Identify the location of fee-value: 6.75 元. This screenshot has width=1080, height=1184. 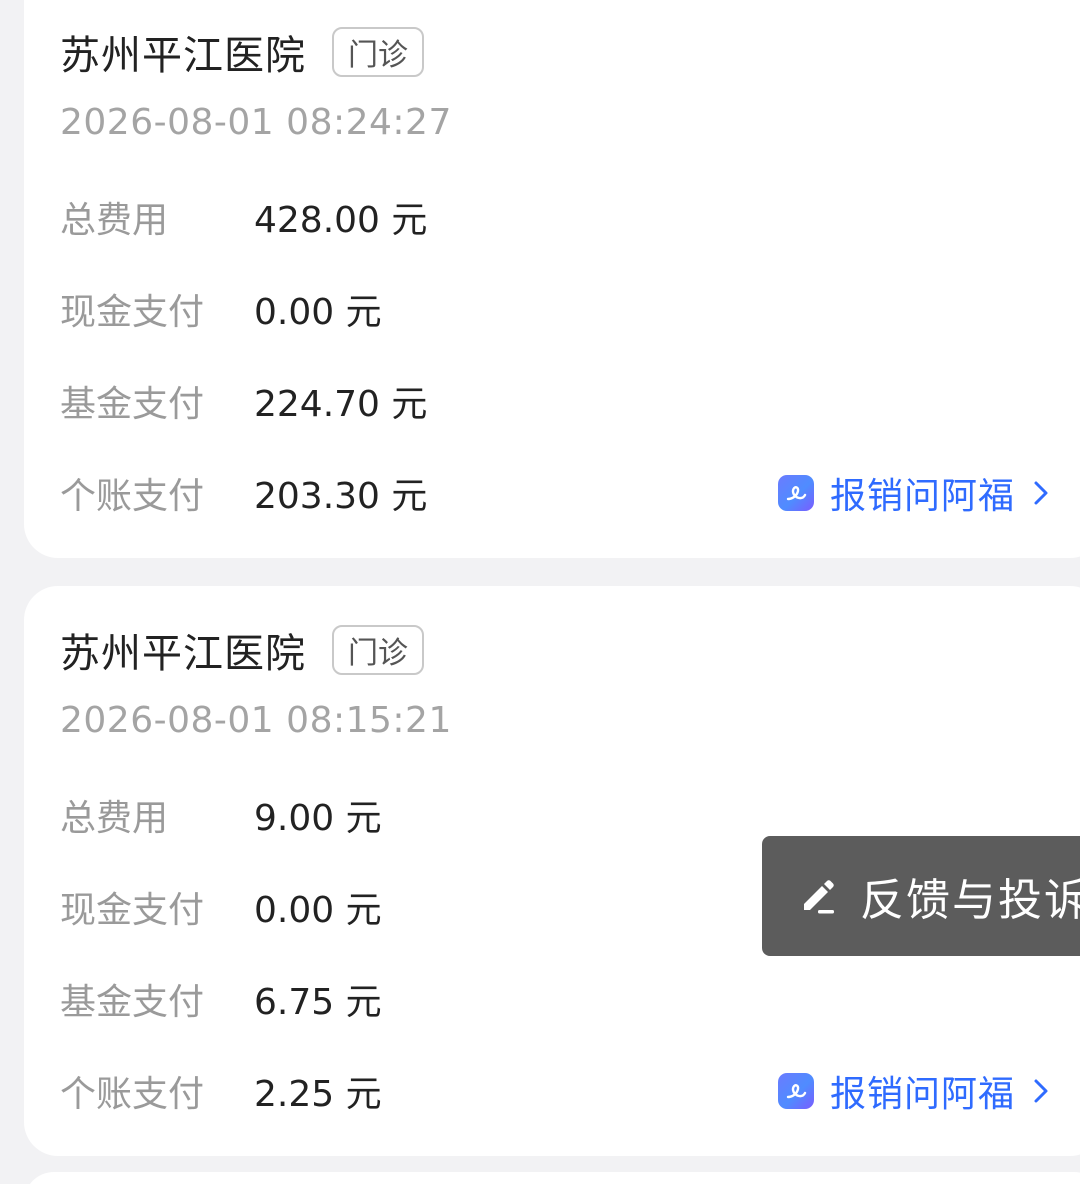
(318, 1002).